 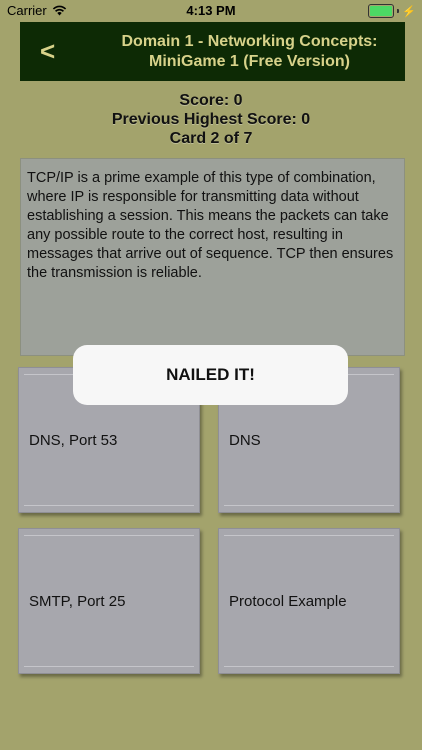 I want to click on result-toast: NAILED IT!, so click(x=210, y=375).